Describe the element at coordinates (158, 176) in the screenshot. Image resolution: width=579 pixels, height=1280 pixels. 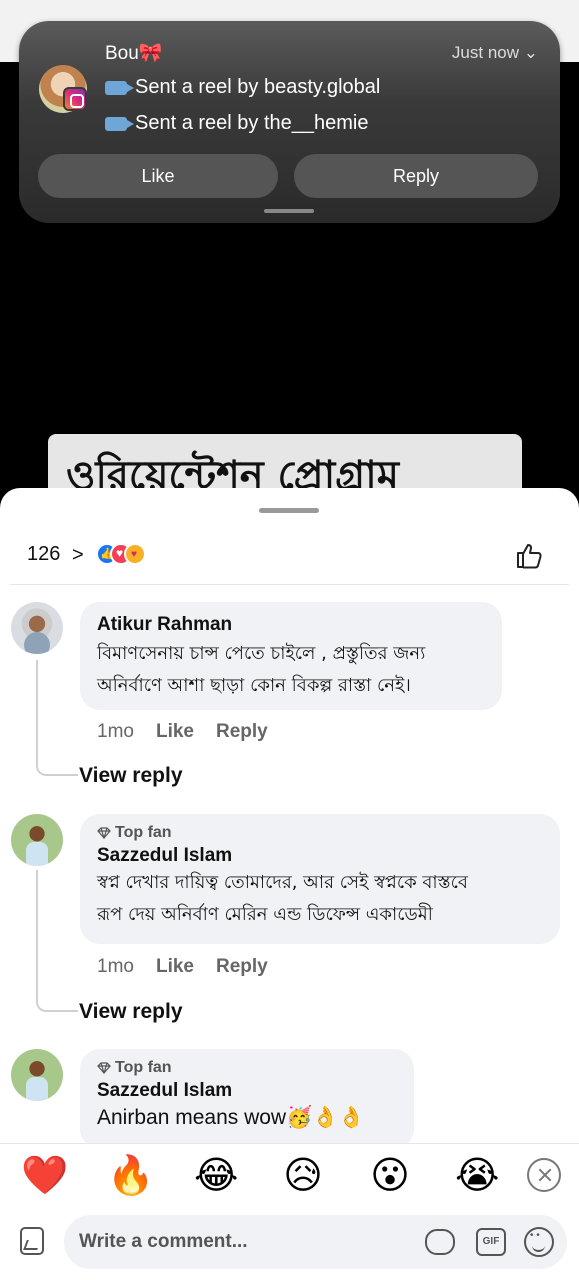
I see `notification-like-button: Like` at that location.